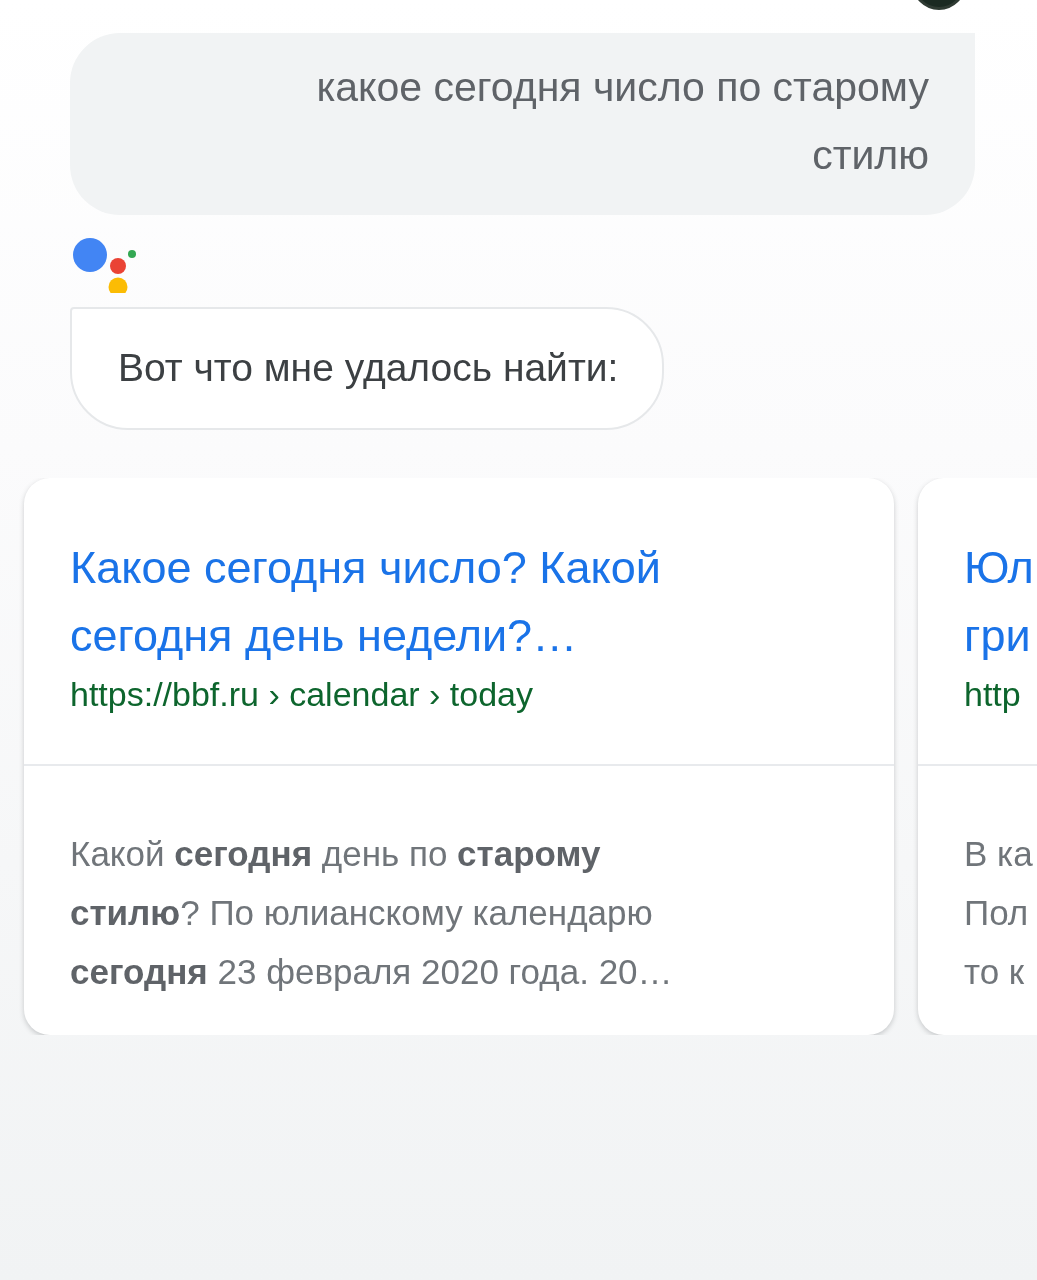 The image size is (1037, 1280). I want to click on result-title: гри, so click(1000, 635).